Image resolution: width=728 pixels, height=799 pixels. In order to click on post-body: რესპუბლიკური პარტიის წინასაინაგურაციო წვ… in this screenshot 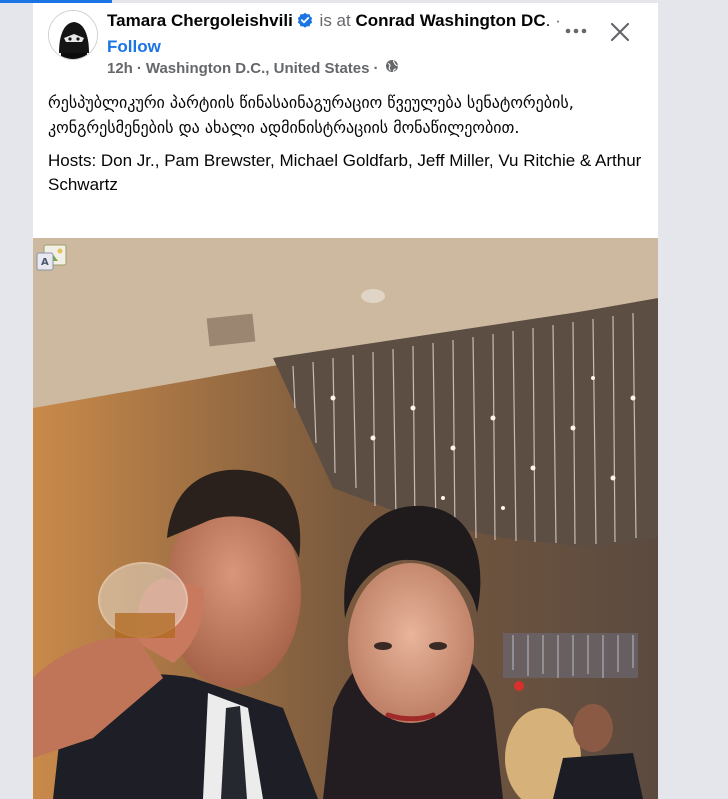, I will do `click(348, 144)`.